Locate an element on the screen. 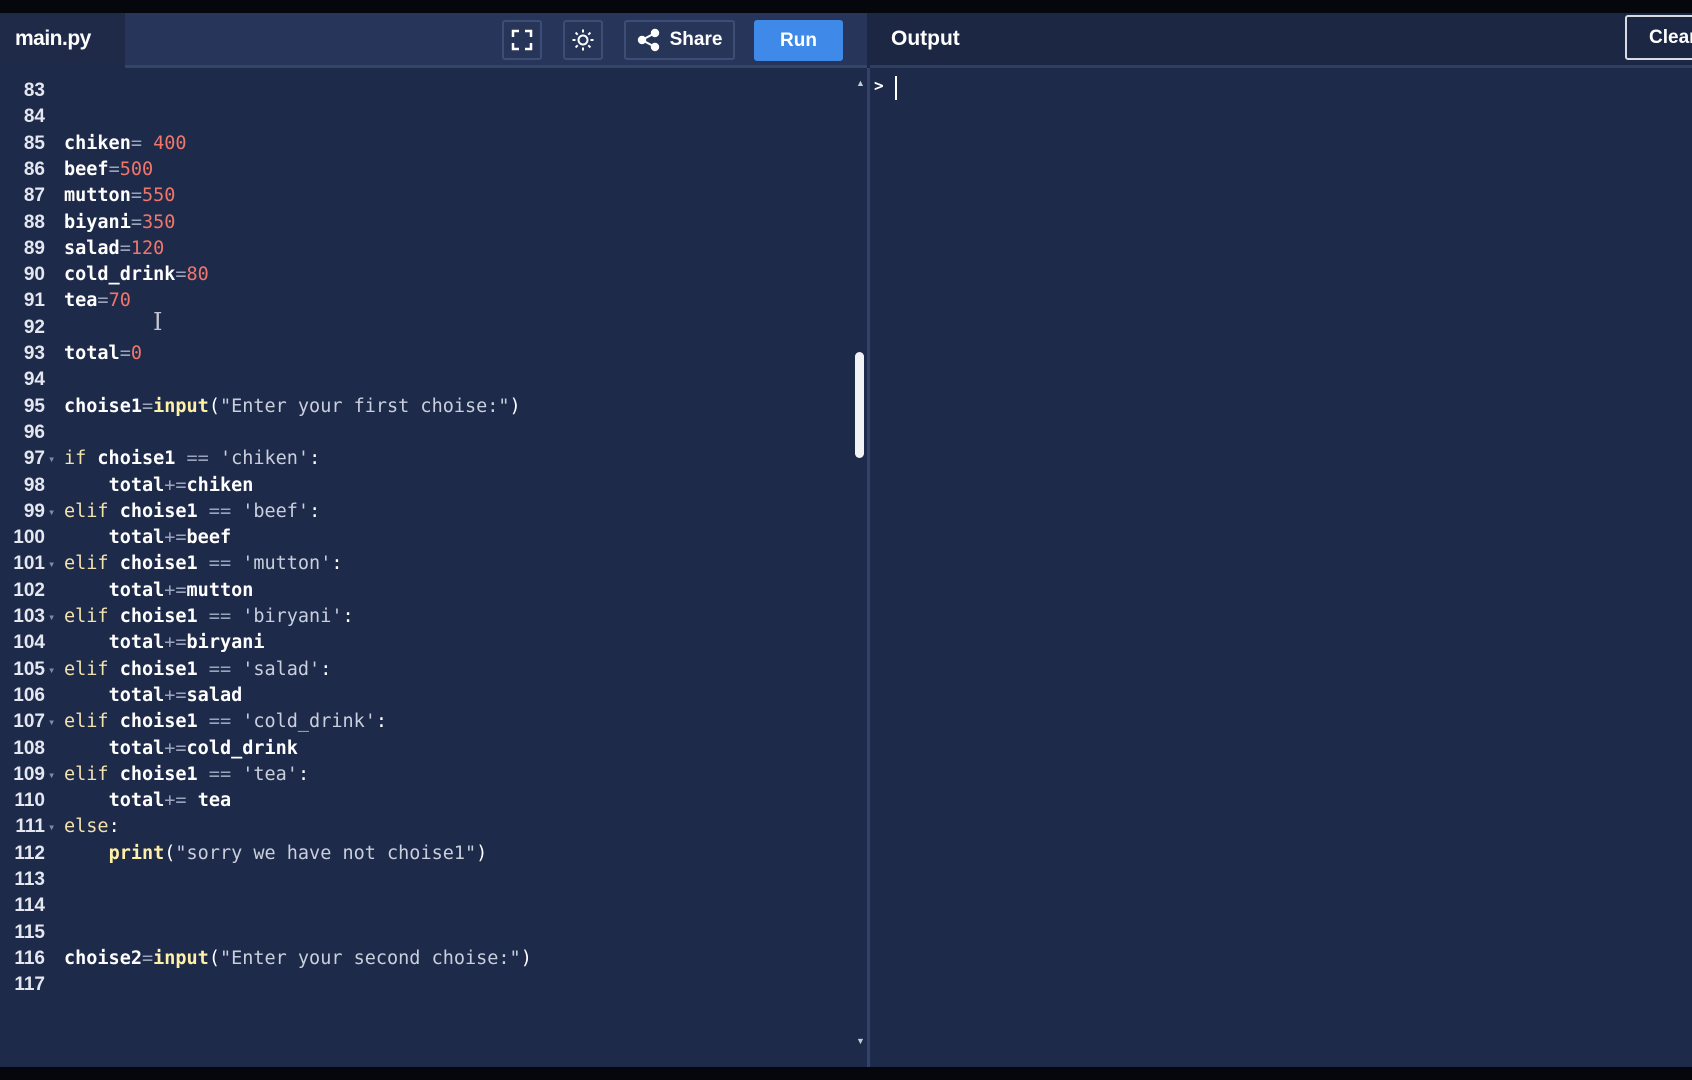  code-line: 113 is located at coordinates (425, 880).